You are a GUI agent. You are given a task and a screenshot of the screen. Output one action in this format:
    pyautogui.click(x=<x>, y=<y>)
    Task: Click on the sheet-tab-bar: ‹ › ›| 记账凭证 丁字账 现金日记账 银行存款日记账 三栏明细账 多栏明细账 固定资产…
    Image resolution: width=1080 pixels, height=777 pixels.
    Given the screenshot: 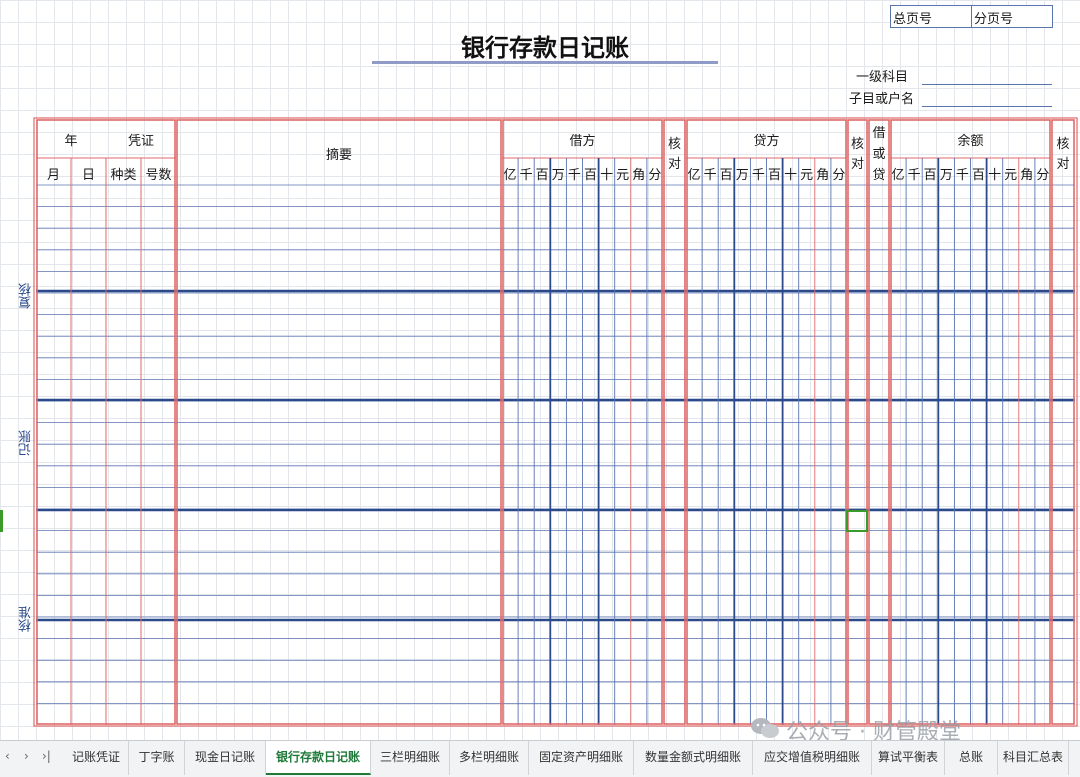 What is the action you would take?
    pyautogui.click(x=540, y=758)
    